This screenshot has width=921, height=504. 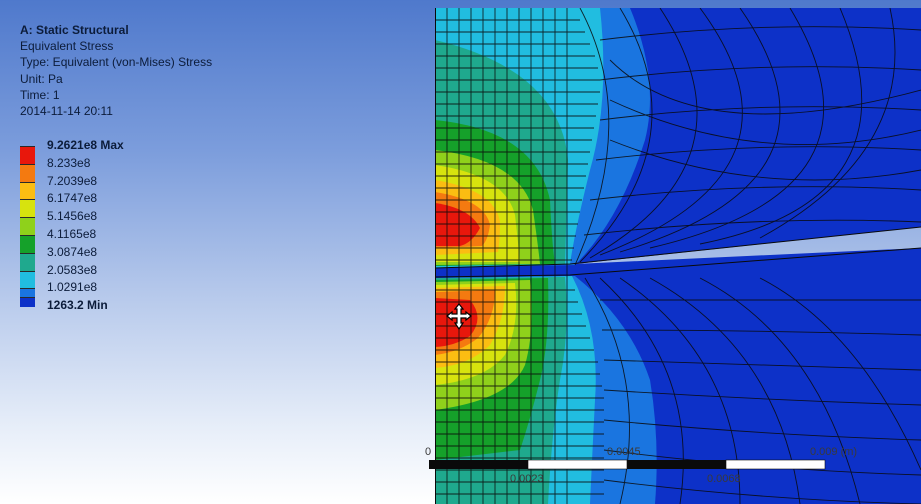 What do you see at coordinates (624, 452) in the screenshot?
I see `scale-label-mid: 0.0045` at bounding box center [624, 452].